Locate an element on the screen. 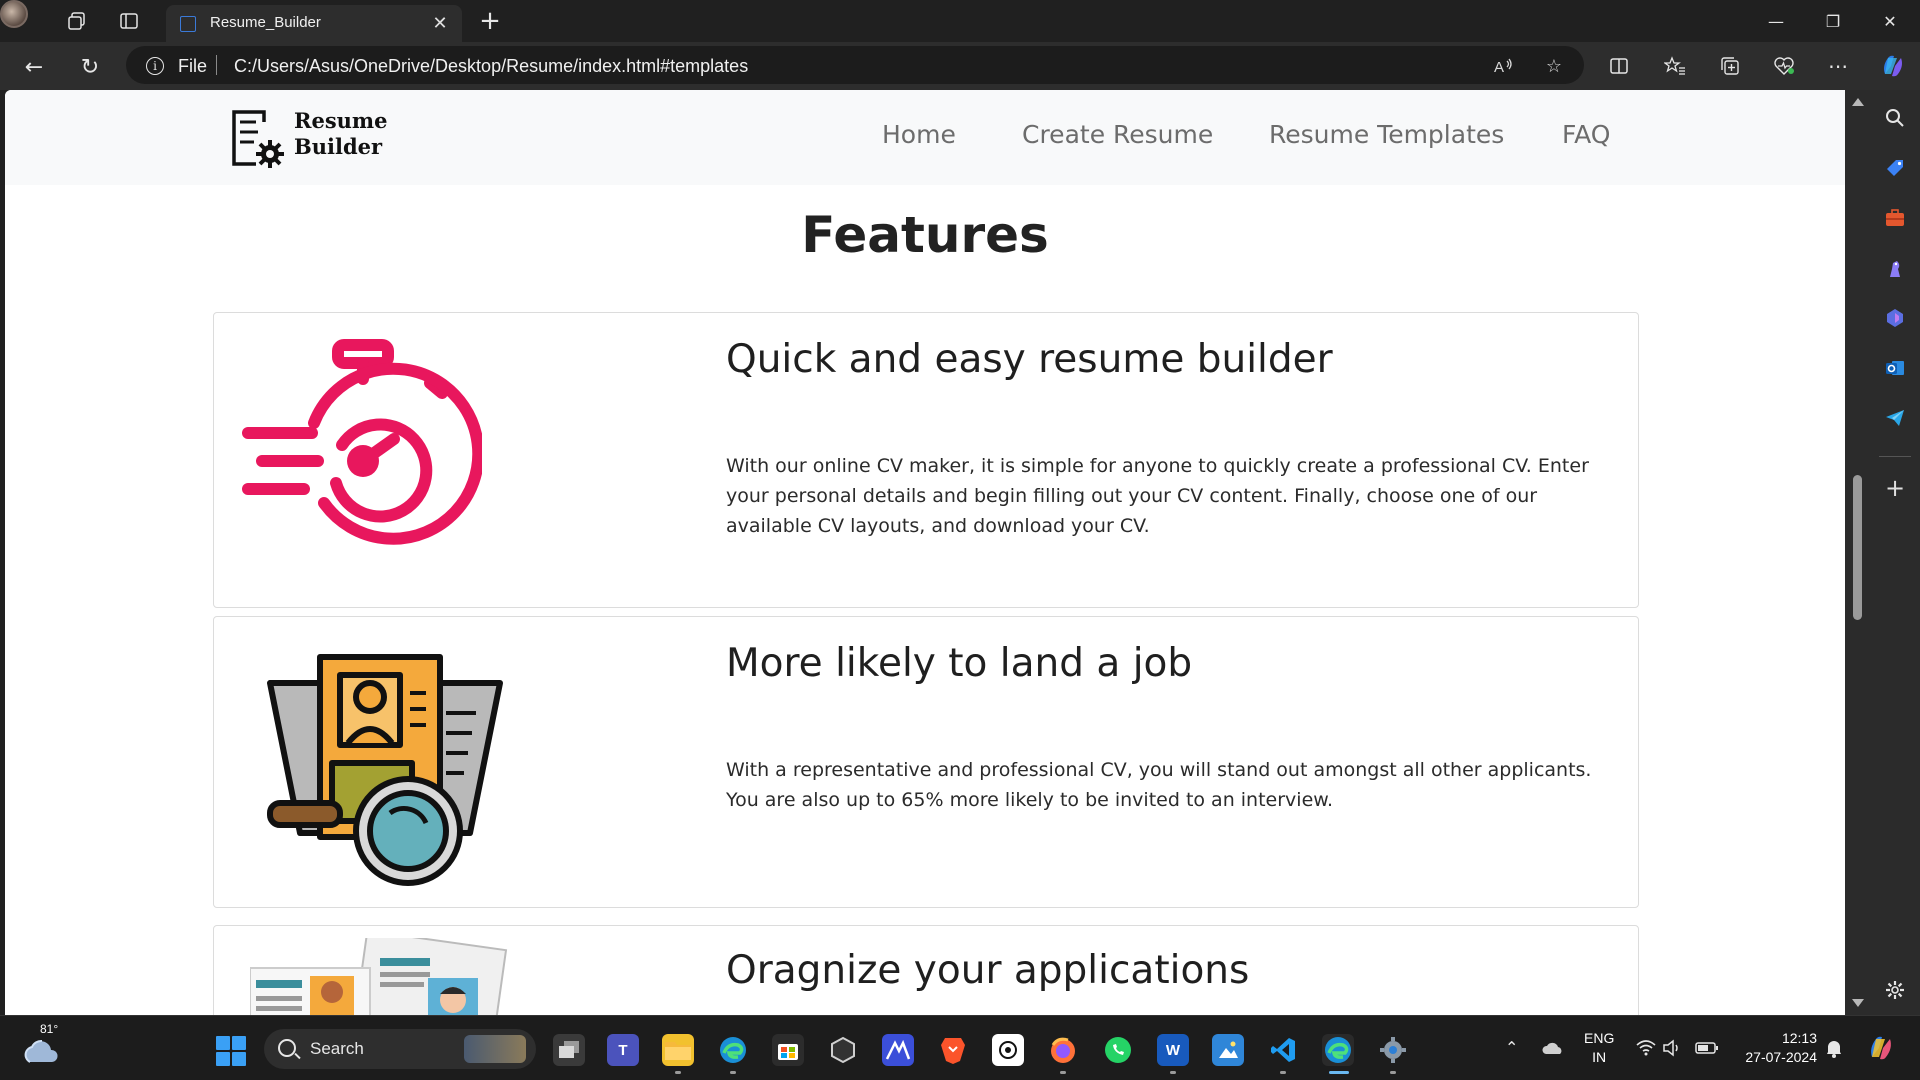 Image resolution: width=1920 pixels, height=1080 pixels. tab-title: Resume_Builder is located at coordinates (265, 22).